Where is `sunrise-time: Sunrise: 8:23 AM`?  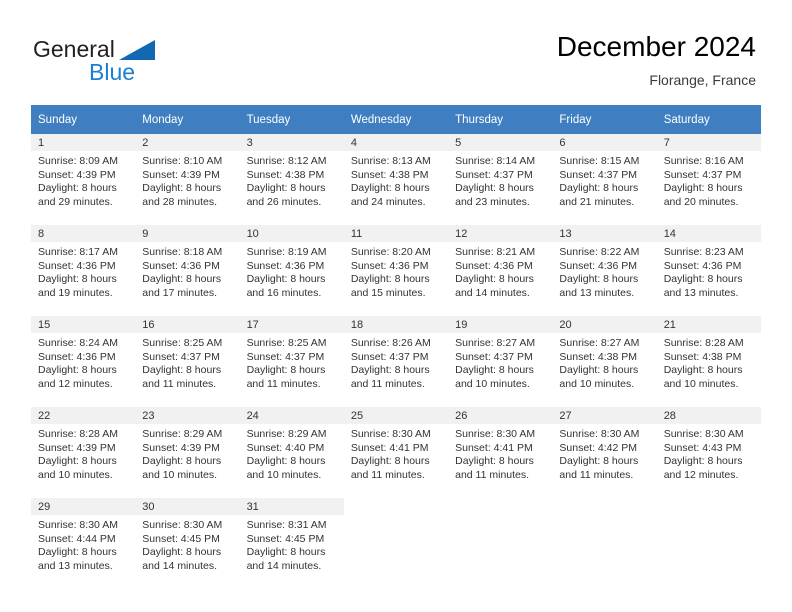 sunrise-time: Sunrise: 8:23 AM is located at coordinates (703, 252).